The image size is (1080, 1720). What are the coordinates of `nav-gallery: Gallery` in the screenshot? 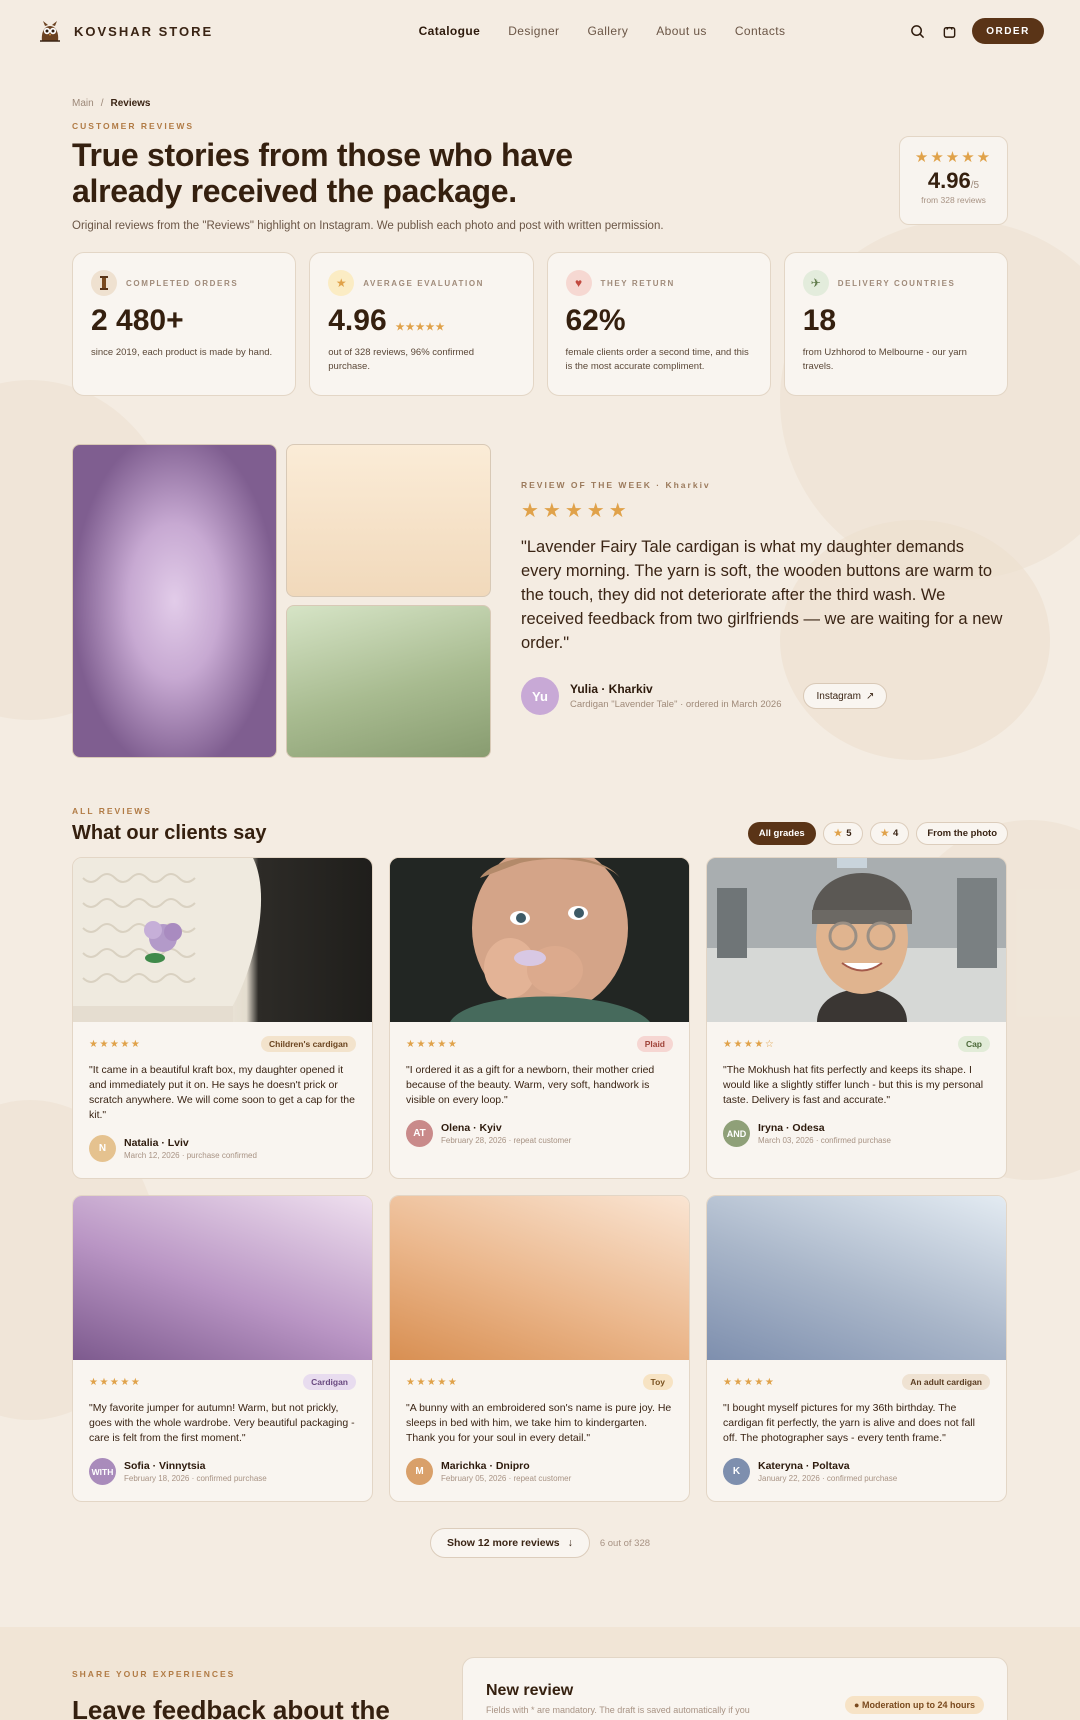 It's located at (607, 31).